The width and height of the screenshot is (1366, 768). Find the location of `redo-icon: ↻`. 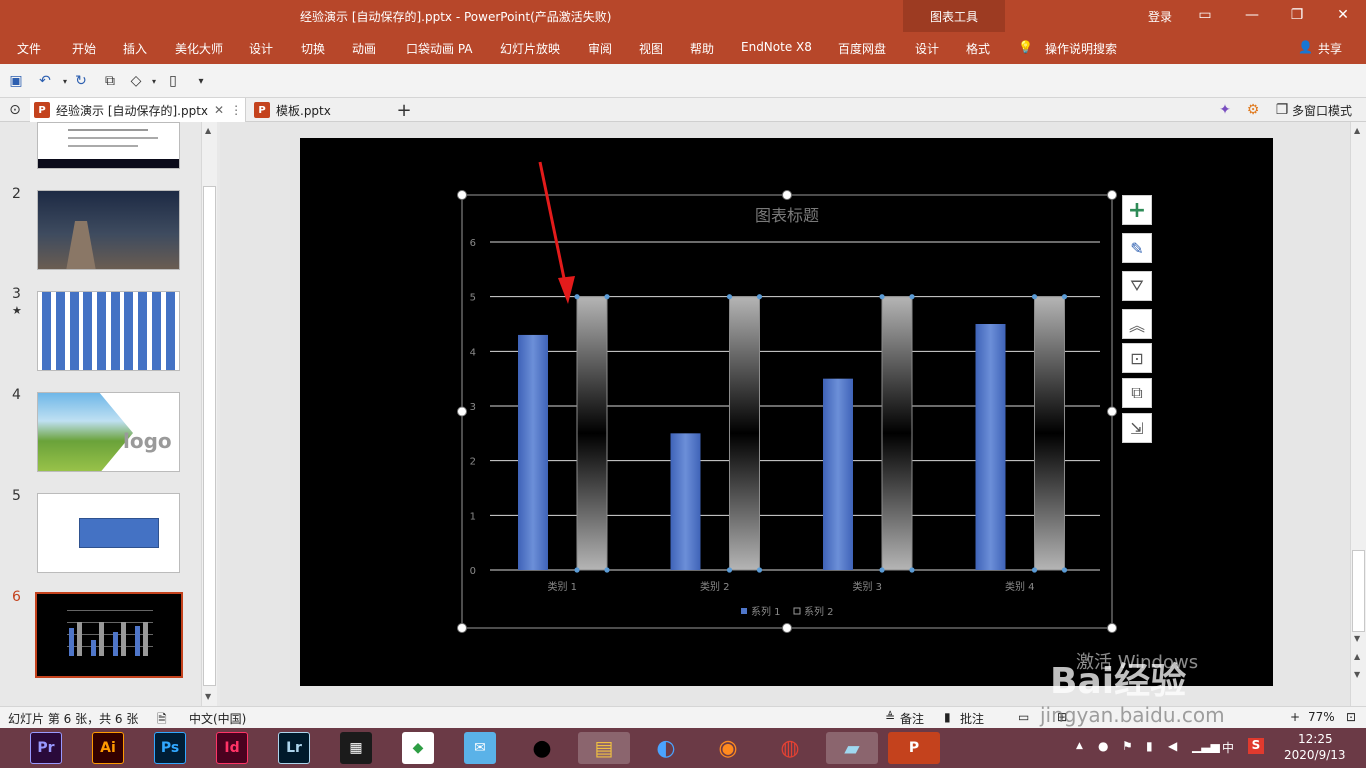

redo-icon: ↻ is located at coordinates (81, 81).